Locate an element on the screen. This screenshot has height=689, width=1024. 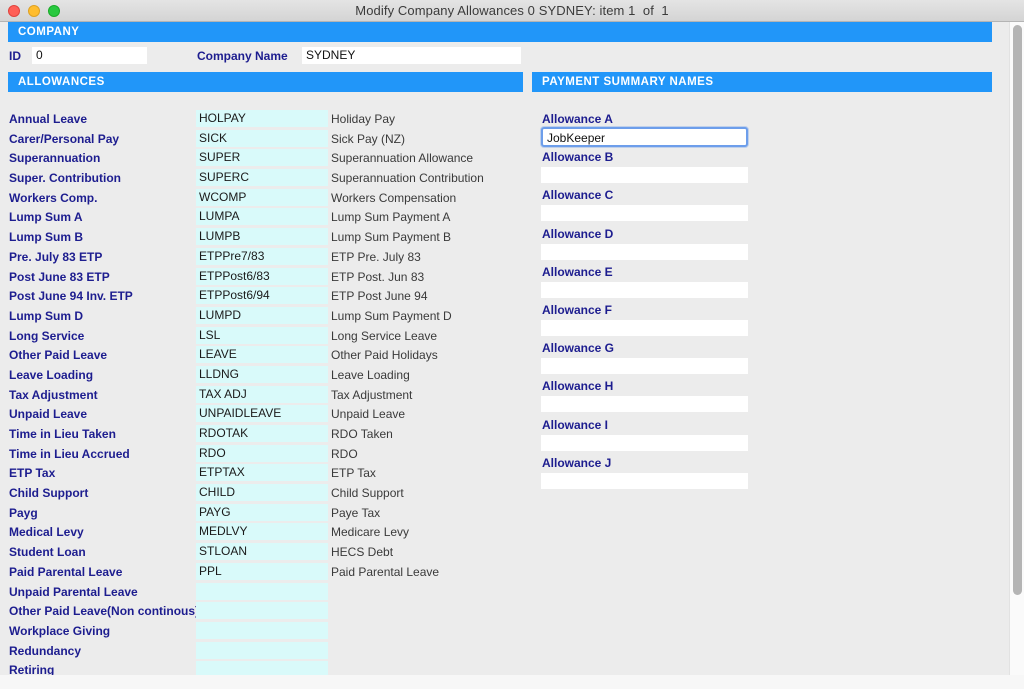
allowance-code-input: SUPER is located at coordinates (262, 158).